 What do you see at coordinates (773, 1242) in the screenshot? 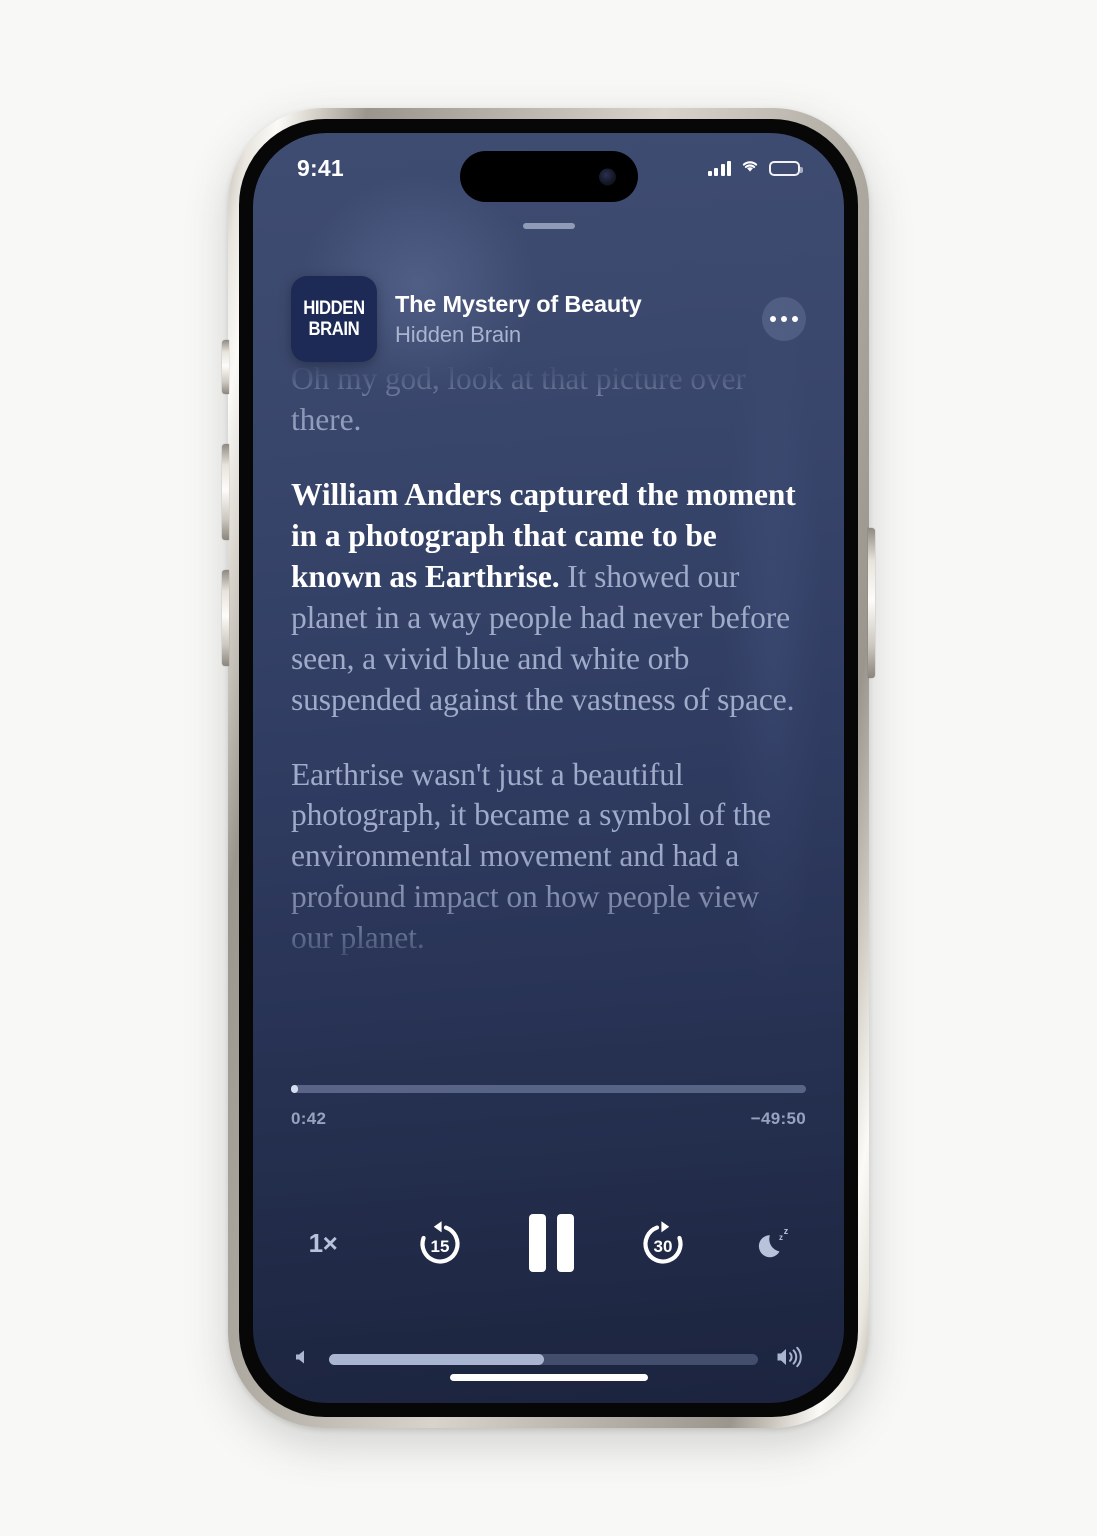
I see `moon-zzz-icon: z z` at bounding box center [773, 1242].